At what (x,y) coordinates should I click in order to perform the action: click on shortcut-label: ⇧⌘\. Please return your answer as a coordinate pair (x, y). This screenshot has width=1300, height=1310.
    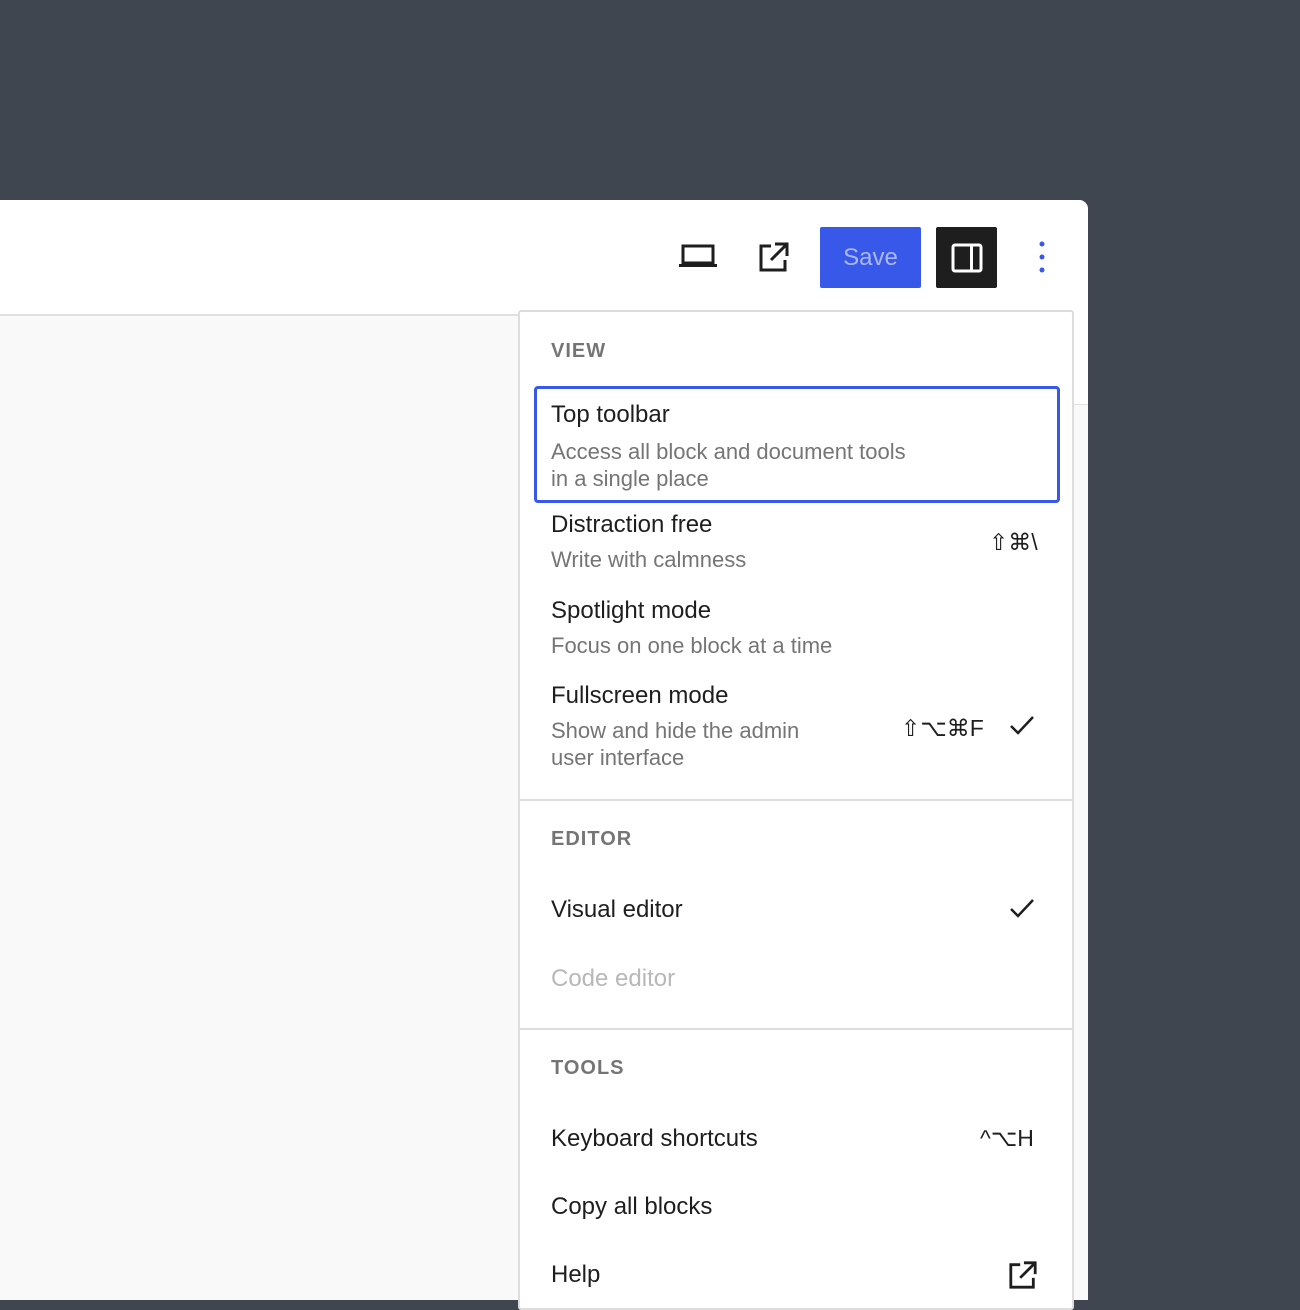
    Looking at the image, I should click on (1013, 542).